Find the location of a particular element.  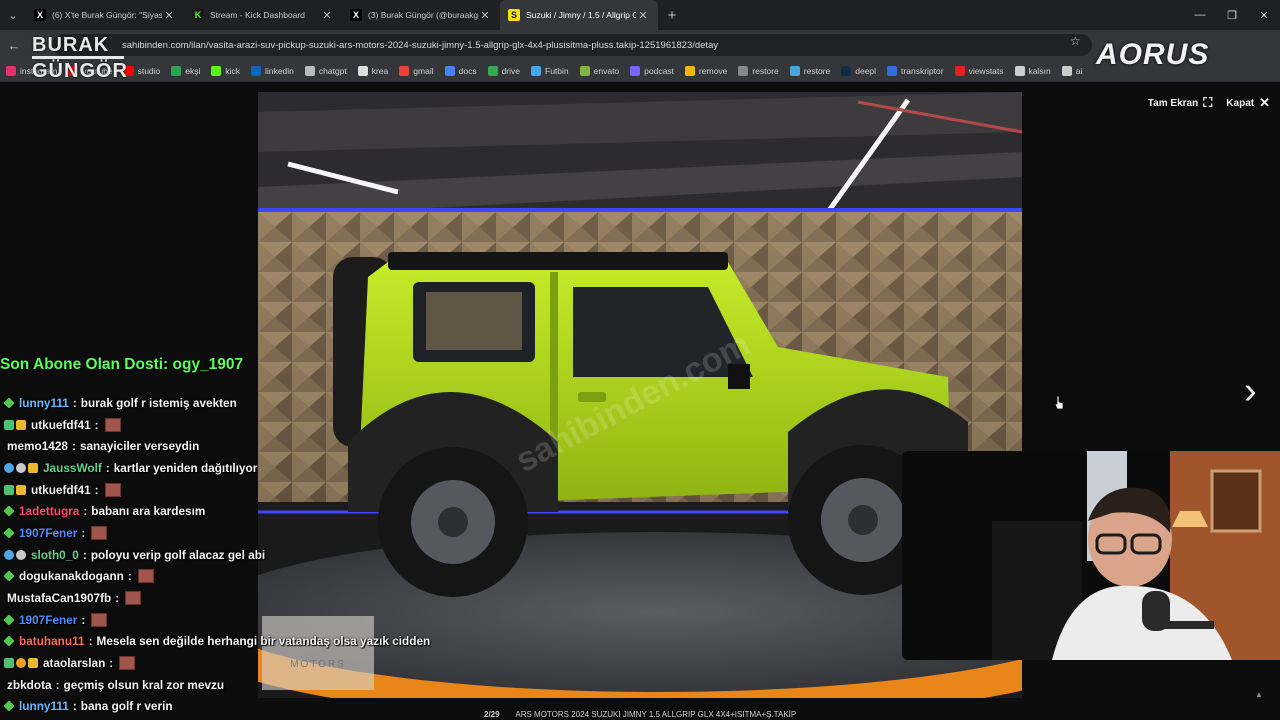

bookmark-item: kalsın is located at coordinates (1032, 70).